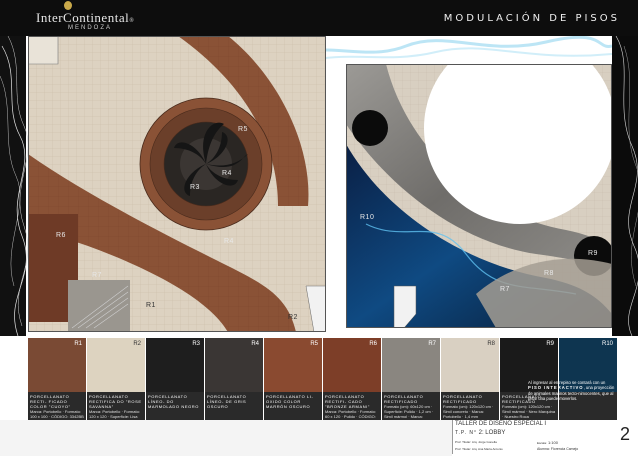 The image size is (638, 456). Describe the element at coordinates (625, 434) in the screenshot. I see `sheet-number: 2` at that location.